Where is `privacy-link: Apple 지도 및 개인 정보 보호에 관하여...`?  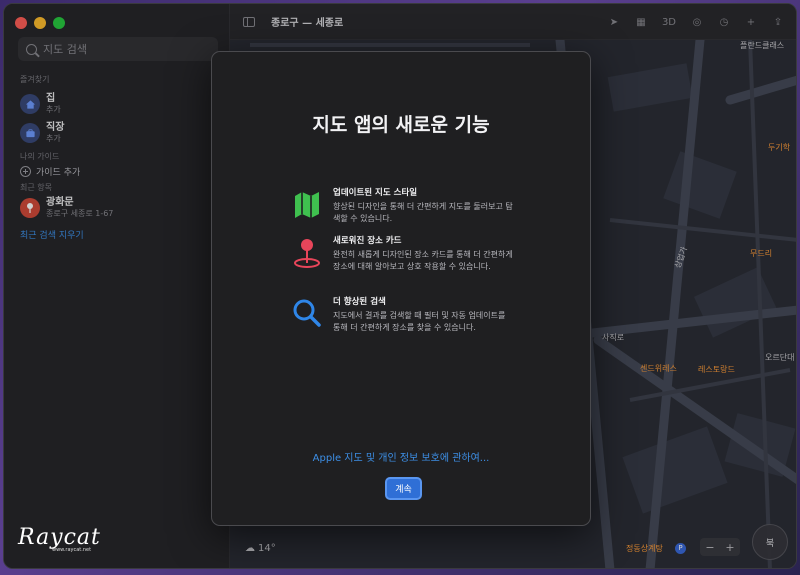 privacy-link: Apple 지도 및 개인 정보 보호에 관하여... is located at coordinates (401, 456).